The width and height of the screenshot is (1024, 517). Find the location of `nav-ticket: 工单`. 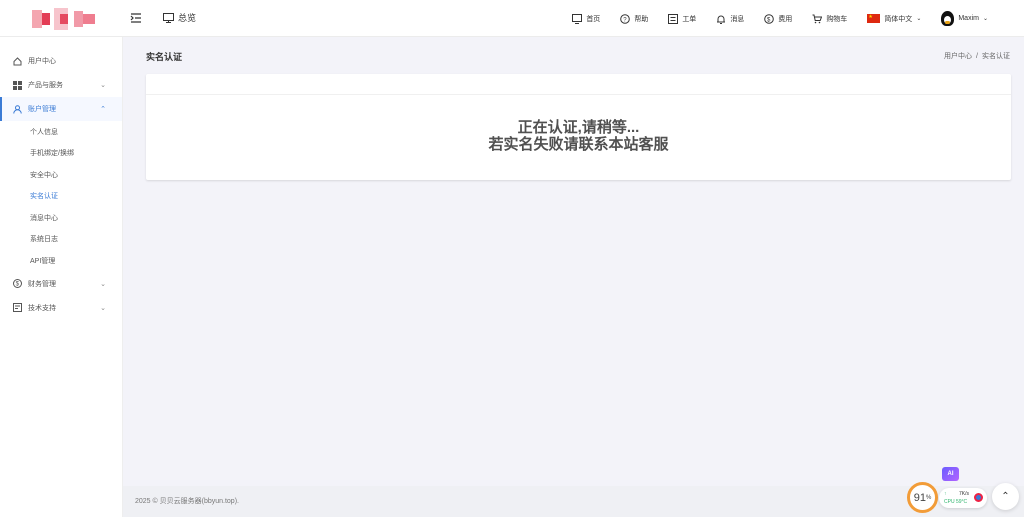

nav-ticket: 工单 is located at coordinates (682, 18).